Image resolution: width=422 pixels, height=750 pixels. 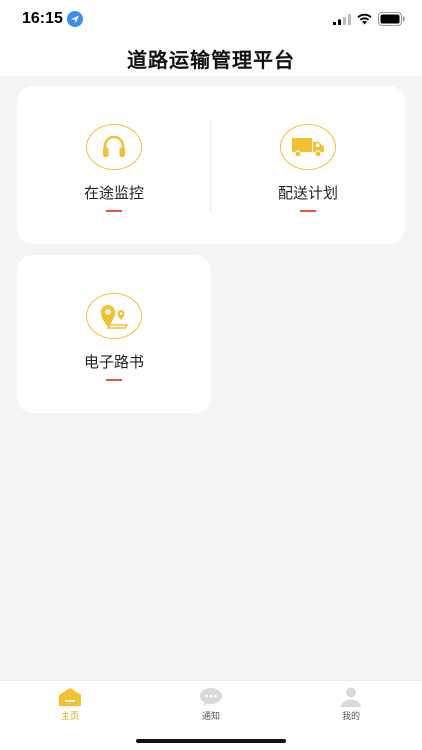 I want to click on menu-tile-label: 配送计划, so click(x=307, y=193).